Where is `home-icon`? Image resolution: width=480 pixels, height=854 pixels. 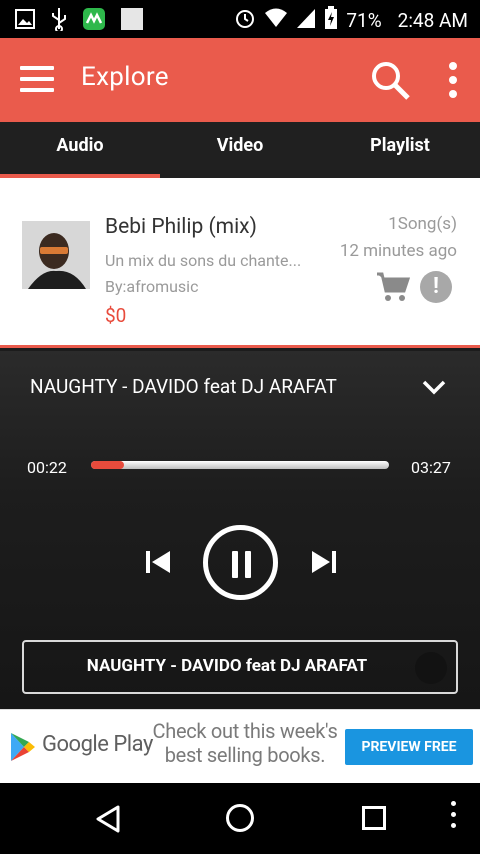
home-icon is located at coordinates (240, 818).